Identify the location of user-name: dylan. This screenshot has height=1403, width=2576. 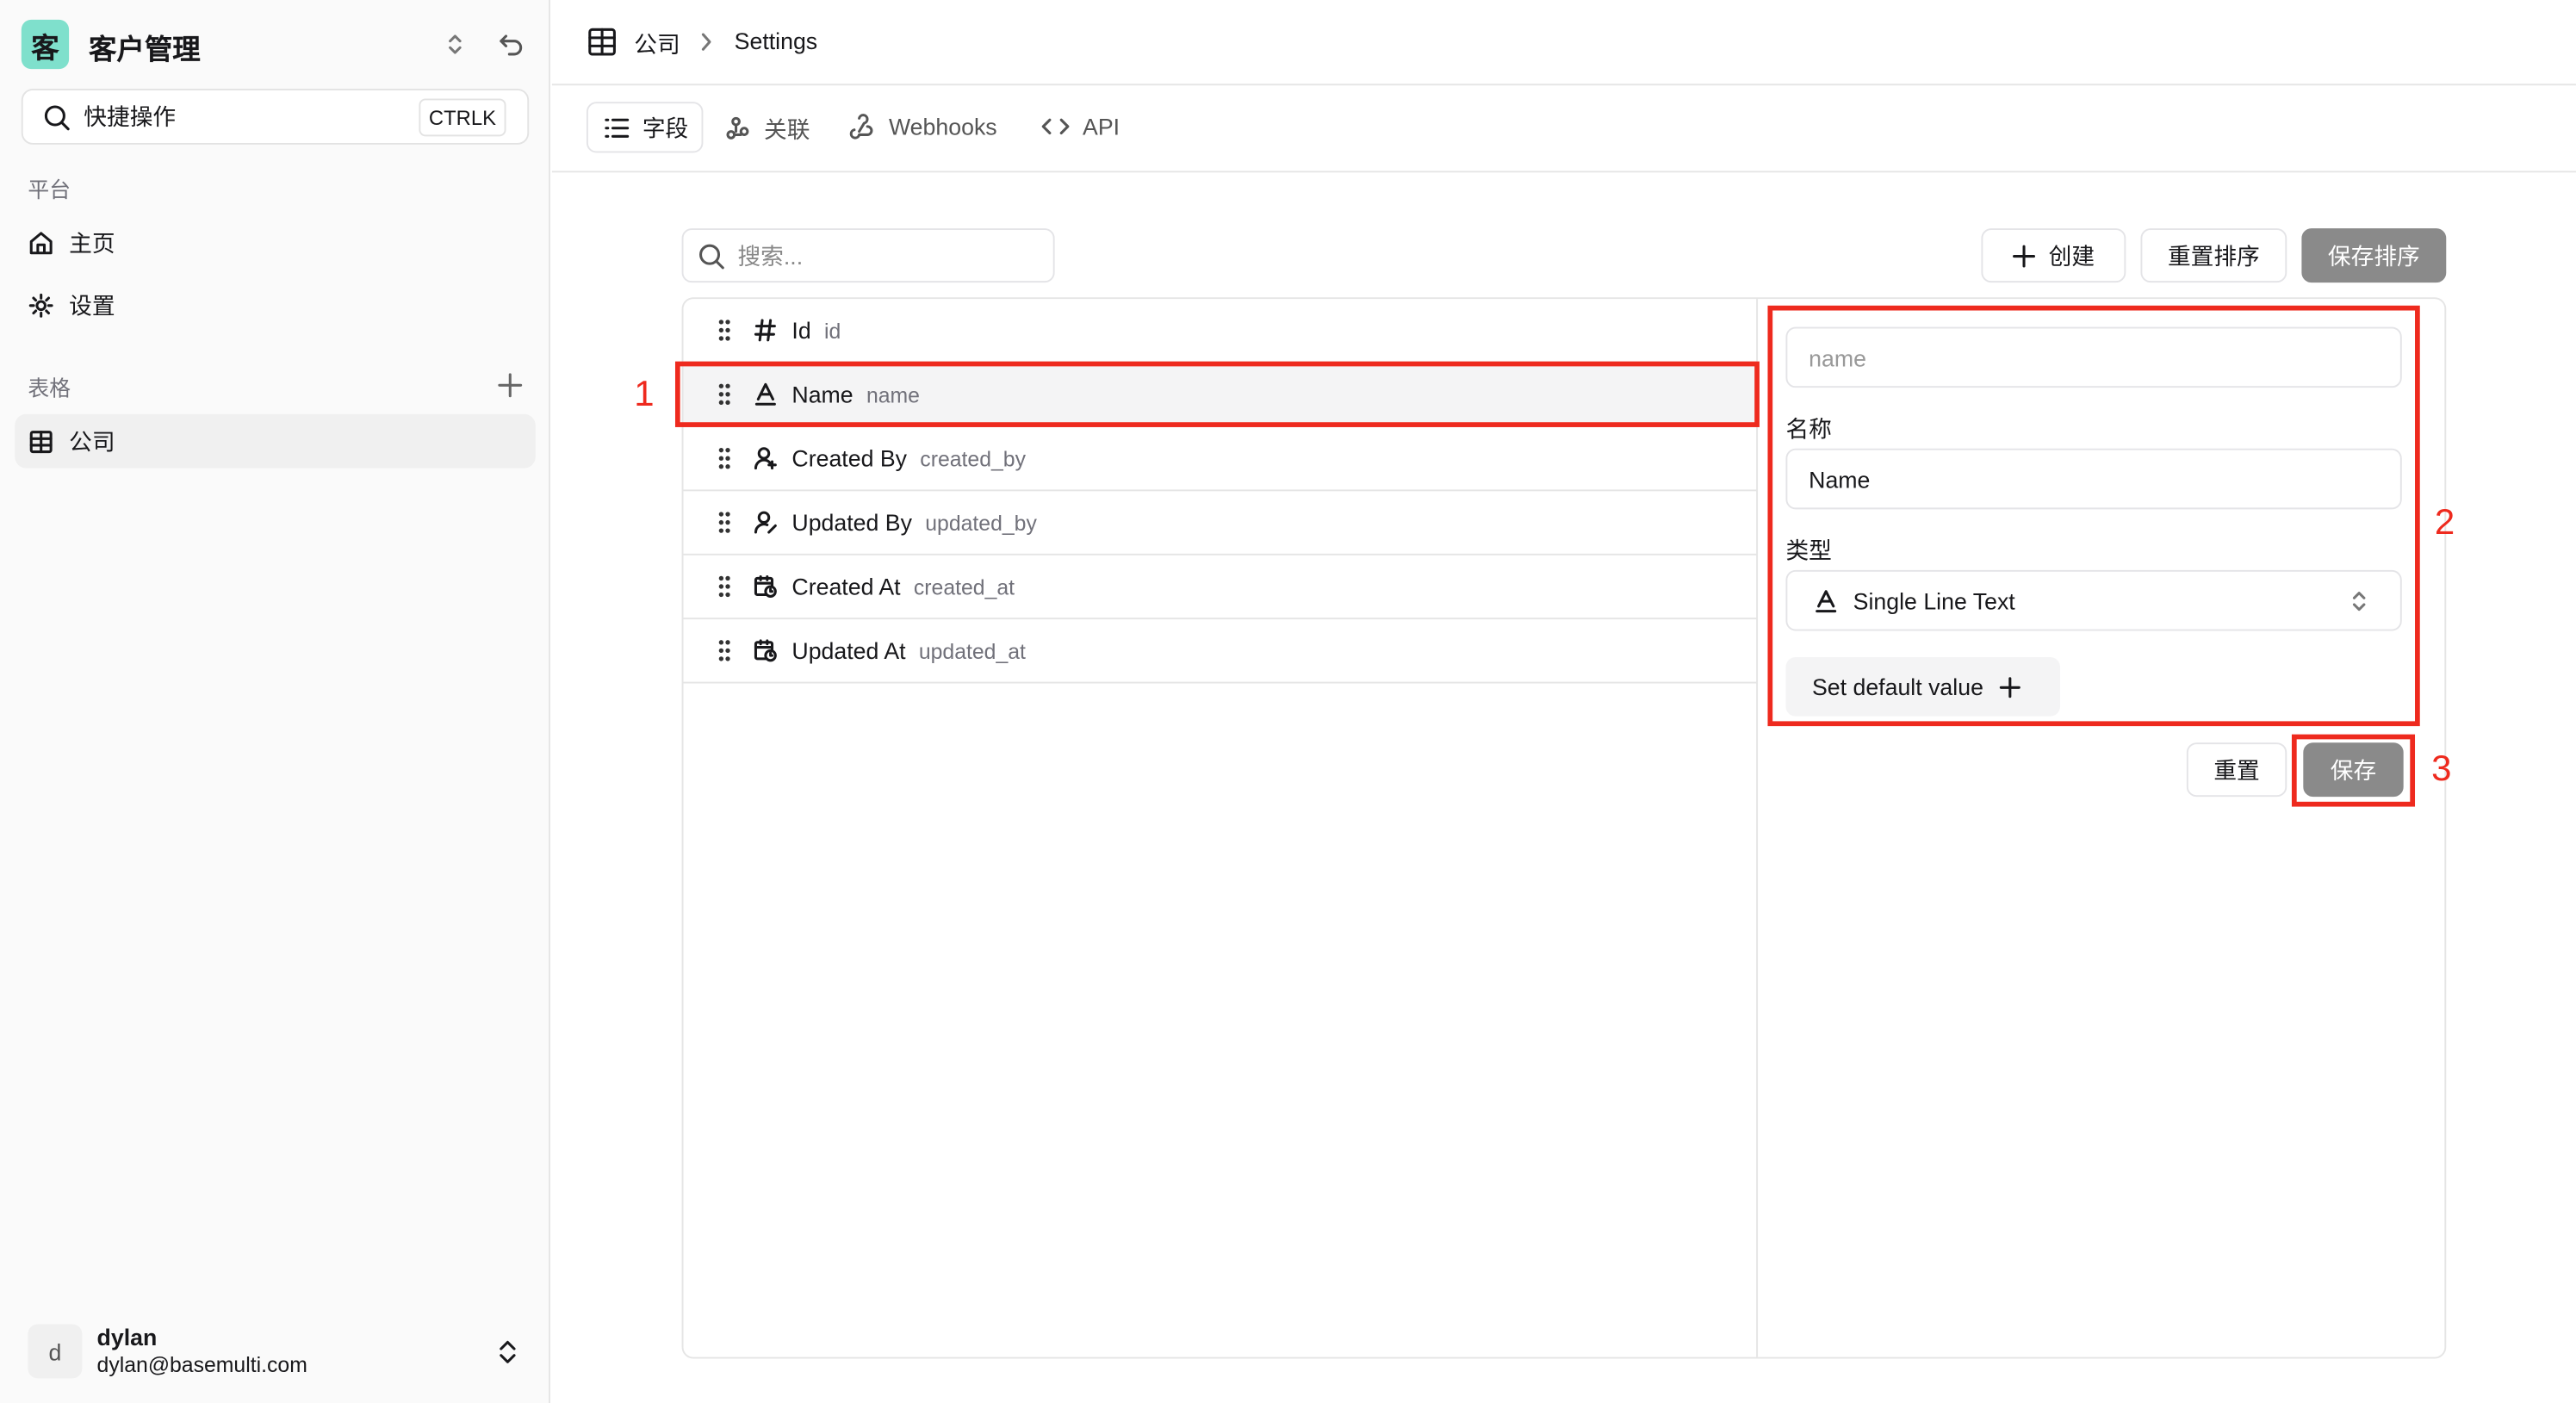
(127, 1337).